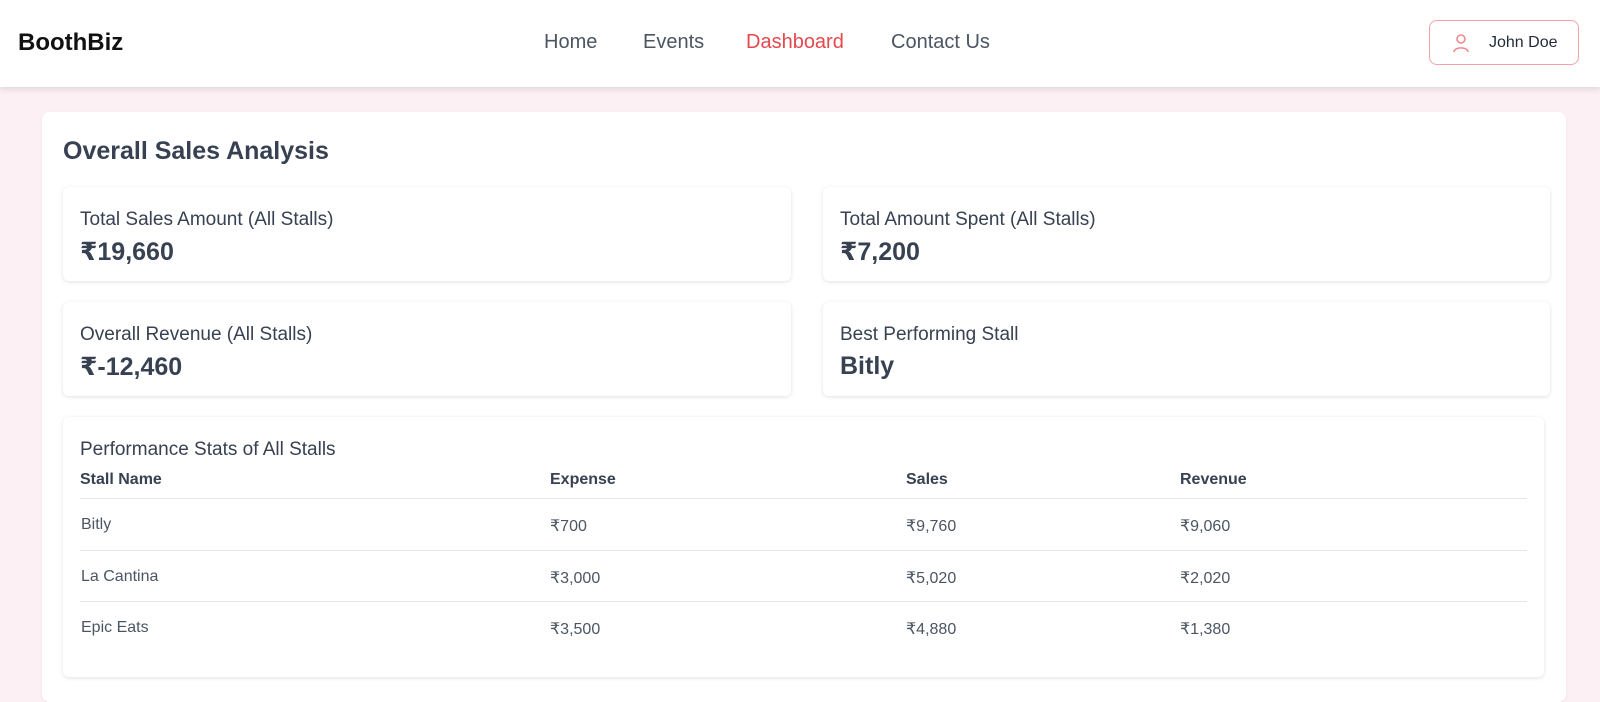 This screenshot has height=702, width=1600. I want to click on cell-revenue: ₹1,380, so click(1205, 629).